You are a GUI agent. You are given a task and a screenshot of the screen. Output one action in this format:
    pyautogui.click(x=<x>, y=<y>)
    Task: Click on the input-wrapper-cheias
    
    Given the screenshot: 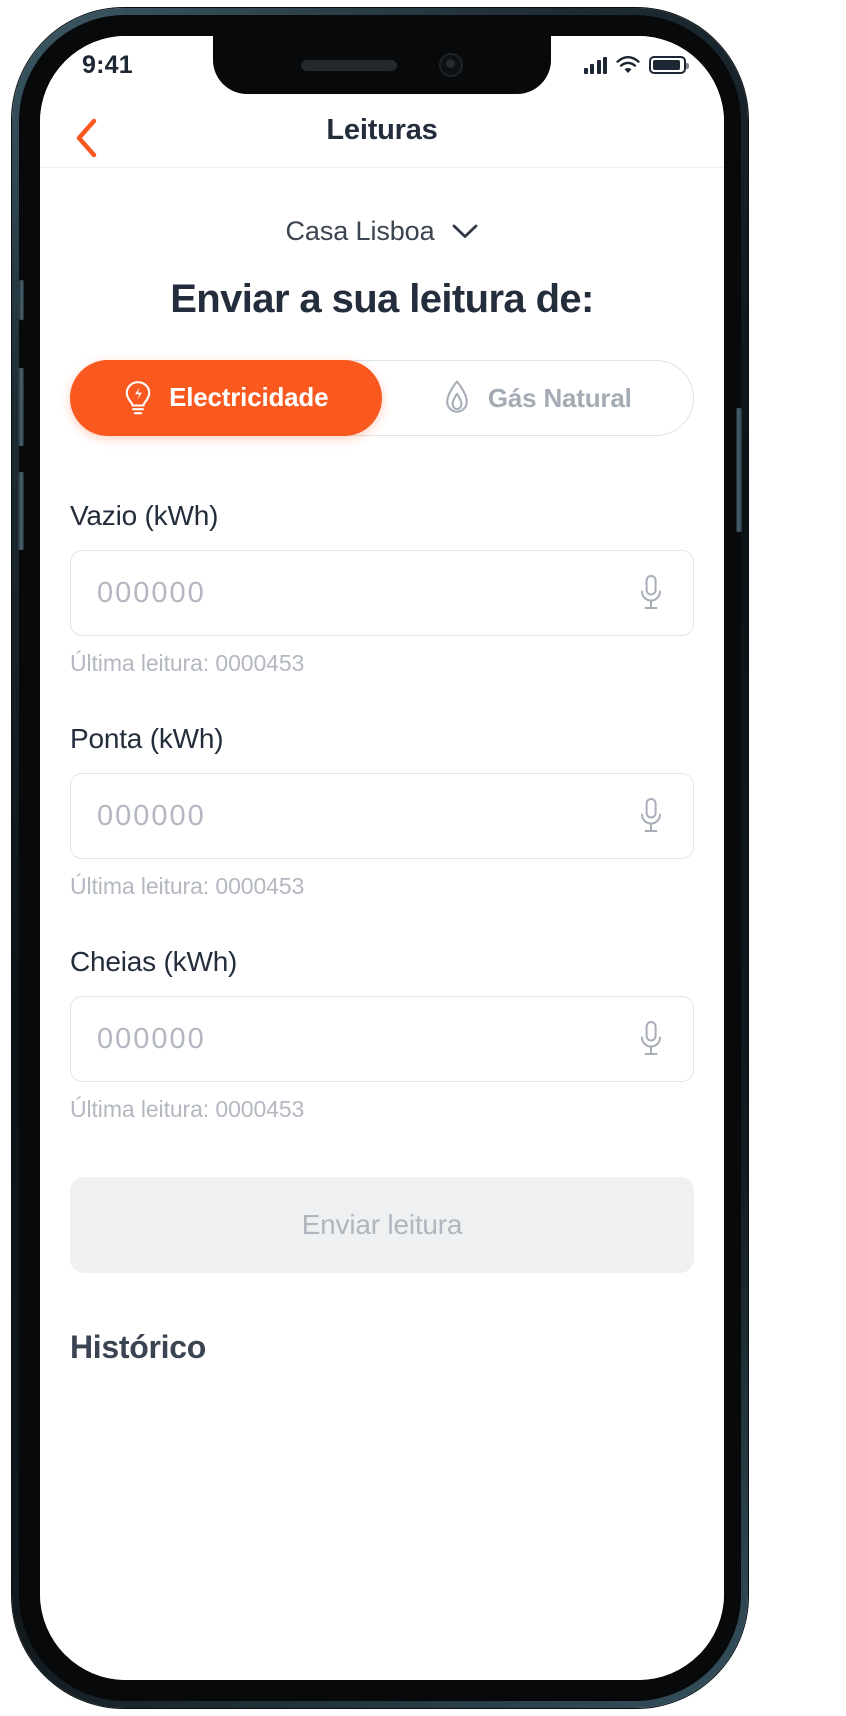 What is the action you would take?
    pyautogui.click(x=382, y=1039)
    